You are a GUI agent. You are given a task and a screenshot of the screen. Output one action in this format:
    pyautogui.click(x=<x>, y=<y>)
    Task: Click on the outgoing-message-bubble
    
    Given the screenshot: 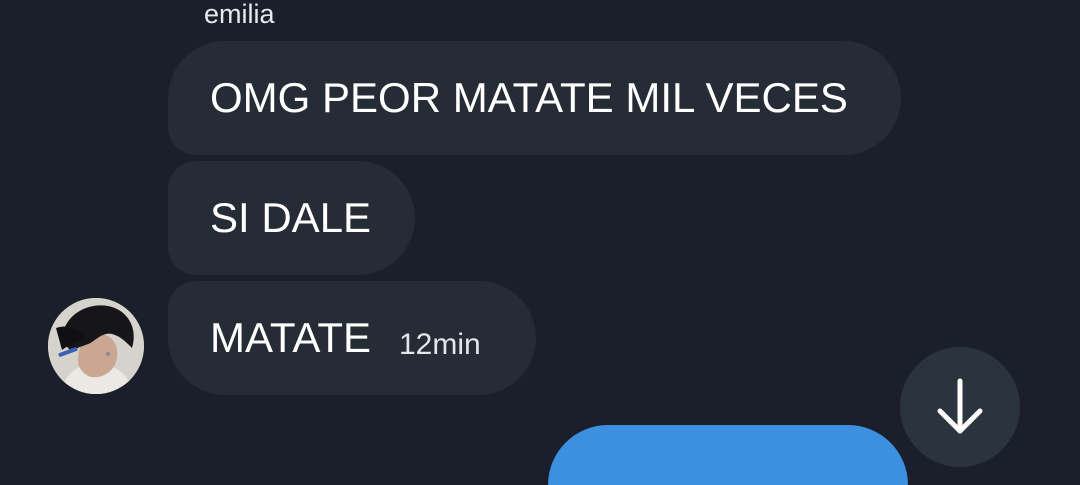 What is the action you would take?
    pyautogui.click(x=728, y=455)
    